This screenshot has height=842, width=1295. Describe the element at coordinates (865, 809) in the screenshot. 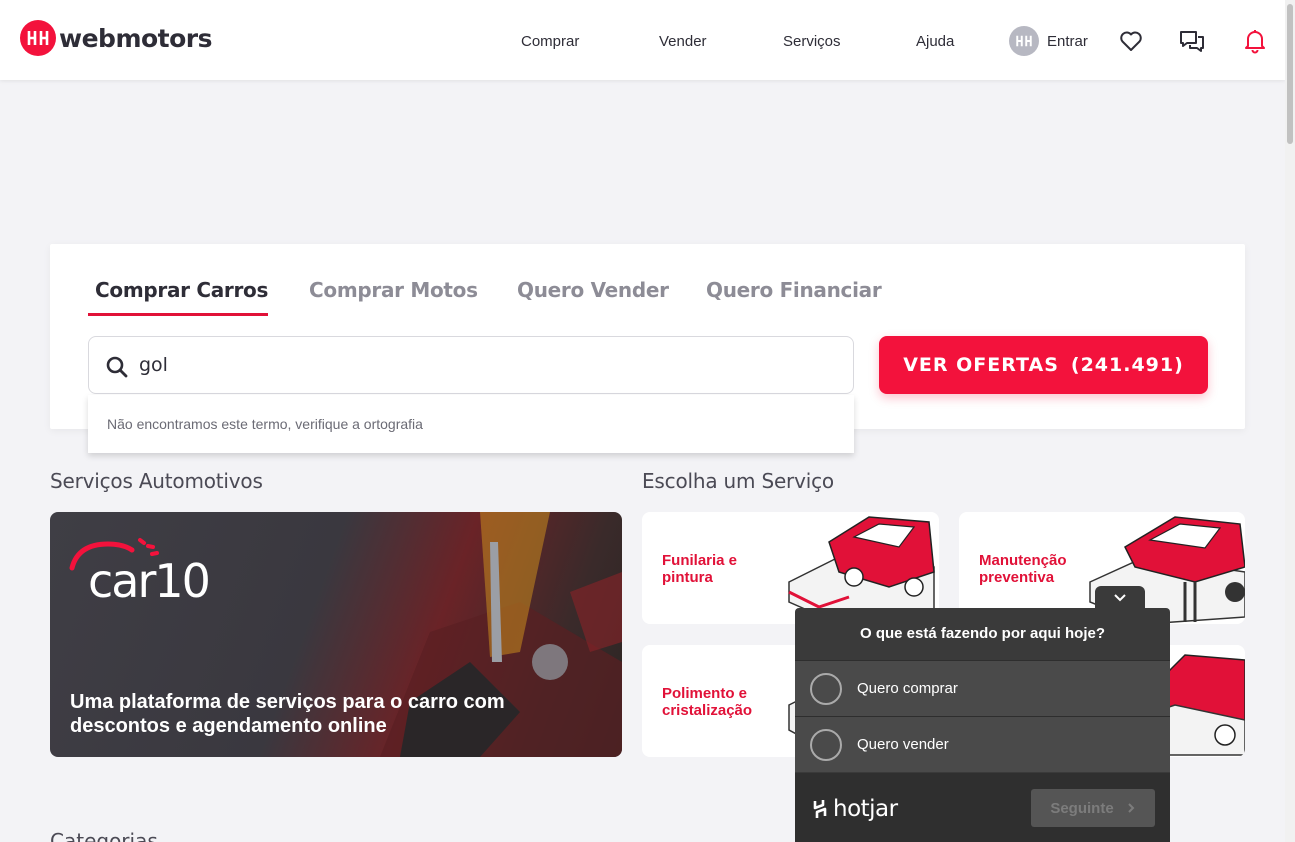

I see `hotjar-brand-text: hotjar` at that location.